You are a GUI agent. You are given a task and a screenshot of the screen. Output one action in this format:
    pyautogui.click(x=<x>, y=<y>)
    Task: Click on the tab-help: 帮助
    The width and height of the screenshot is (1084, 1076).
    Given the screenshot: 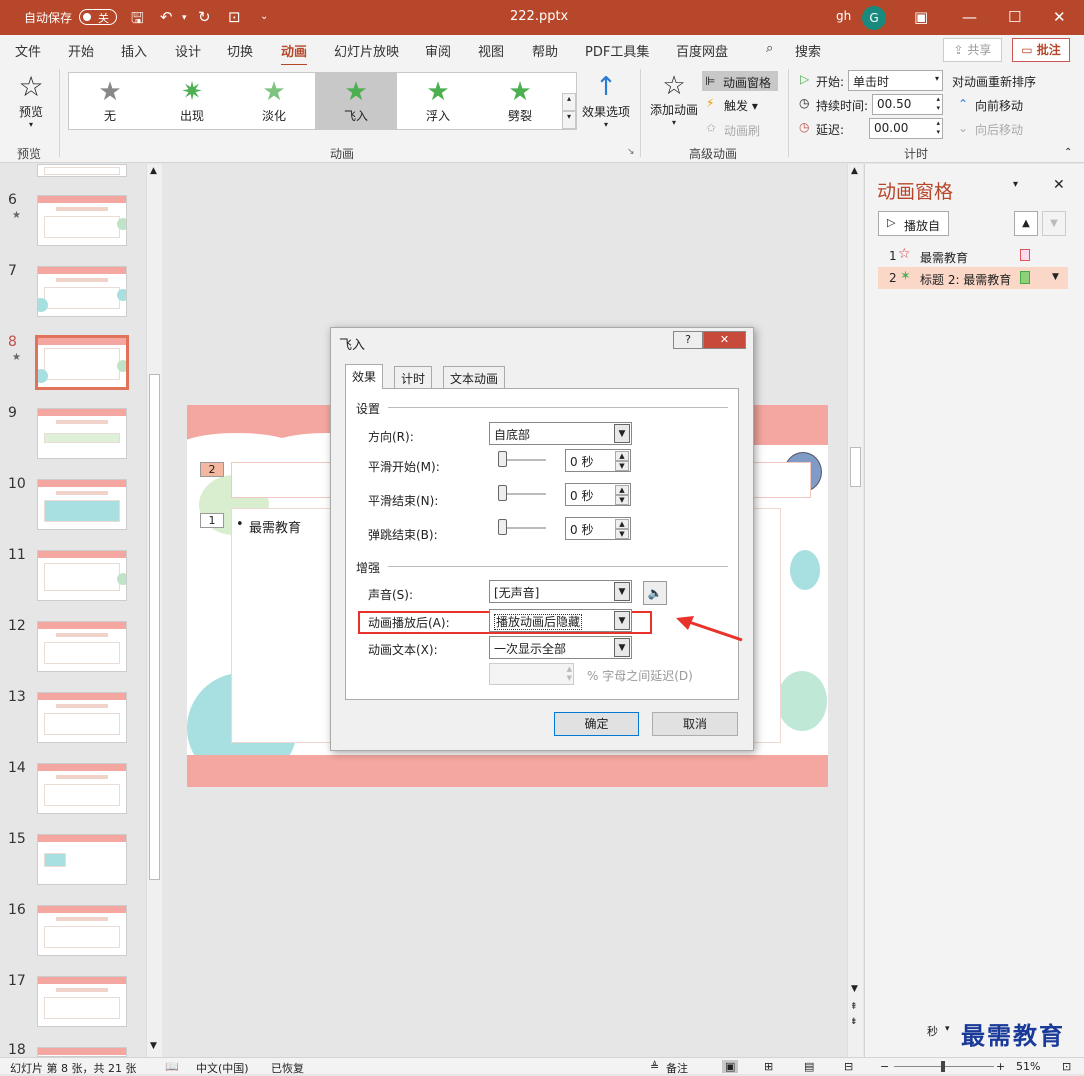 What is the action you would take?
    pyautogui.click(x=545, y=50)
    